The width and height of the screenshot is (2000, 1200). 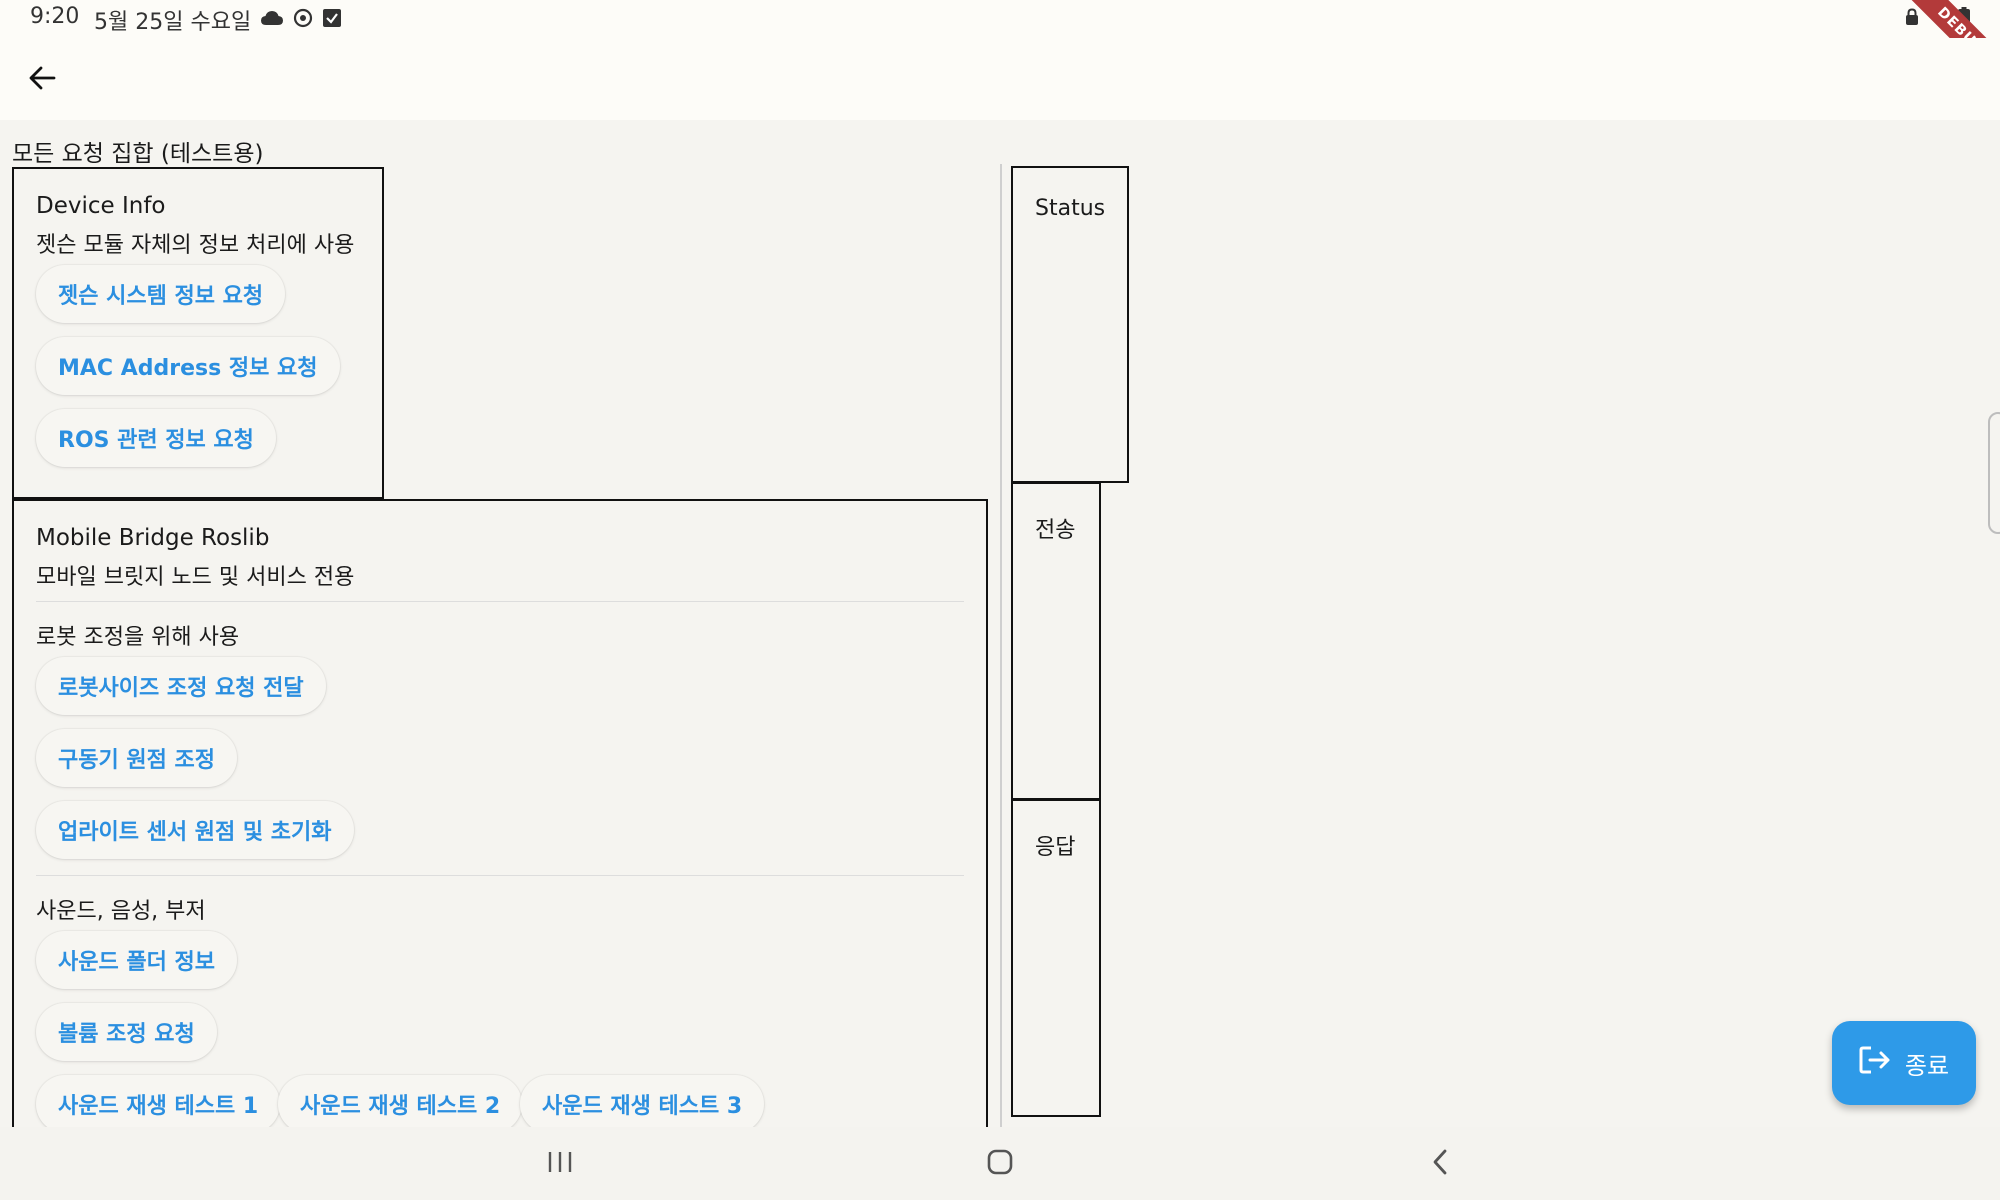 What do you see at coordinates (195, 830) in the screenshot?
I see `upright-sensor-init-button: 업라이트 센서 원점 및 초기화` at bounding box center [195, 830].